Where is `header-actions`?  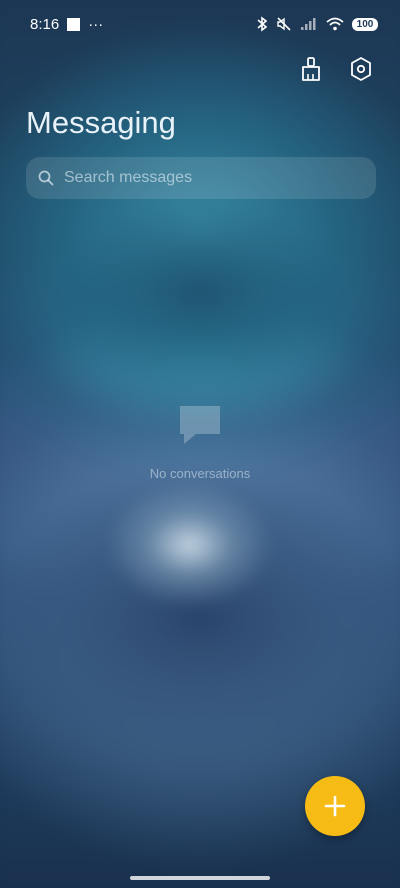
header-actions is located at coordinates (336, 69).